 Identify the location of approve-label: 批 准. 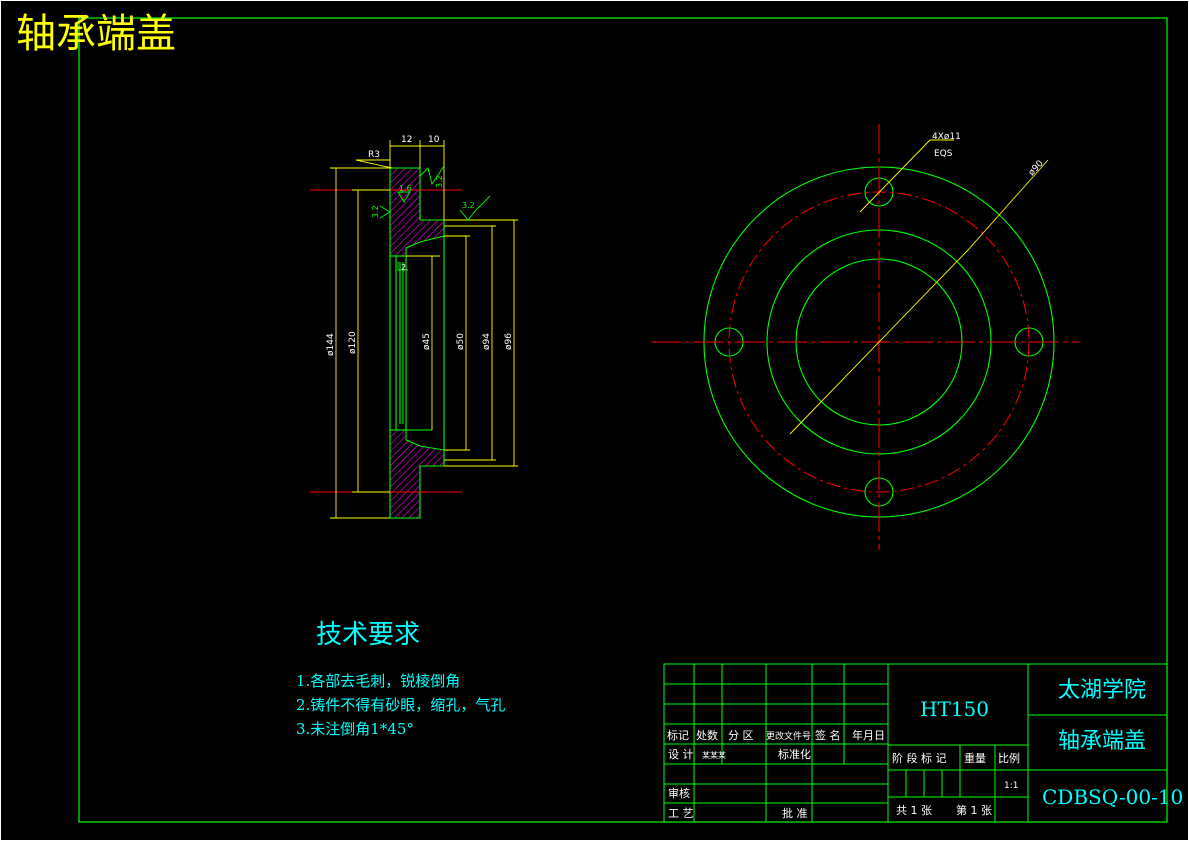
(795, 813).